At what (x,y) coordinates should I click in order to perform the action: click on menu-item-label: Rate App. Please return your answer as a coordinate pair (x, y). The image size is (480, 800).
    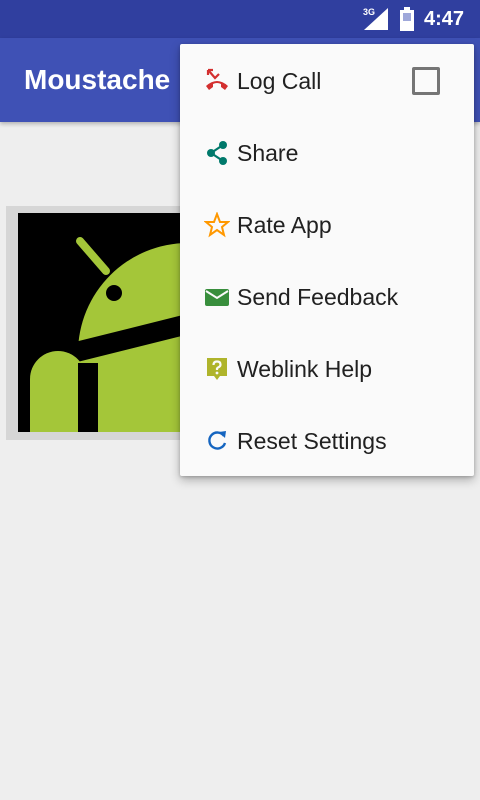
    Looking at the image, I should click on (284, 225).